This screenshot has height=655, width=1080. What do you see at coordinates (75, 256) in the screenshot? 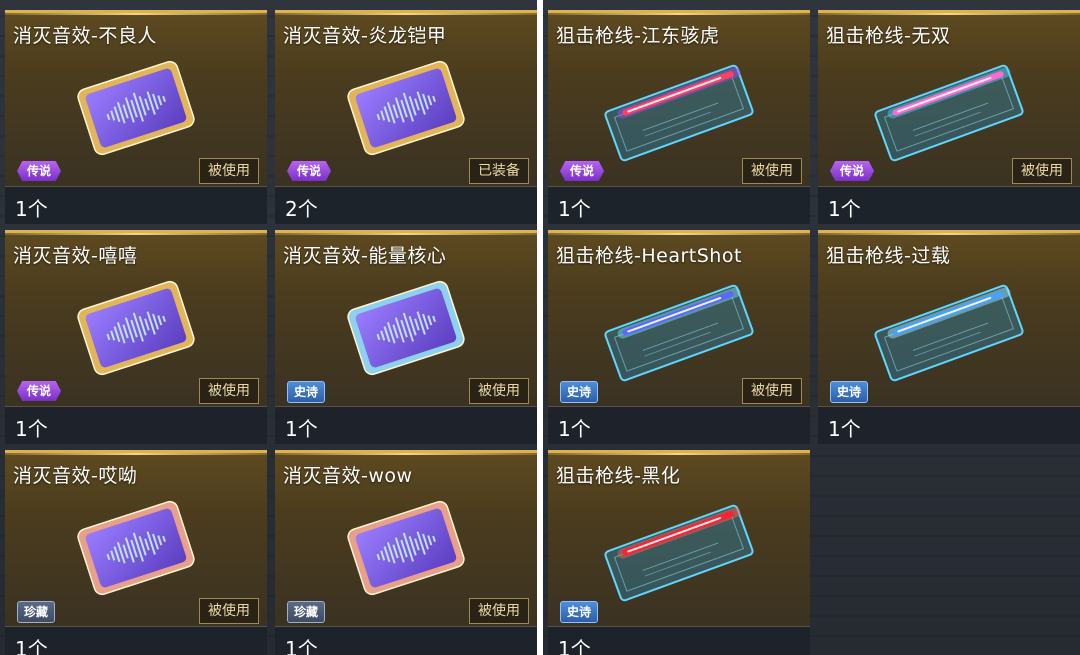
I see `item-title: 消灭音效-嘻嘻` at bounding box center [75, 256].